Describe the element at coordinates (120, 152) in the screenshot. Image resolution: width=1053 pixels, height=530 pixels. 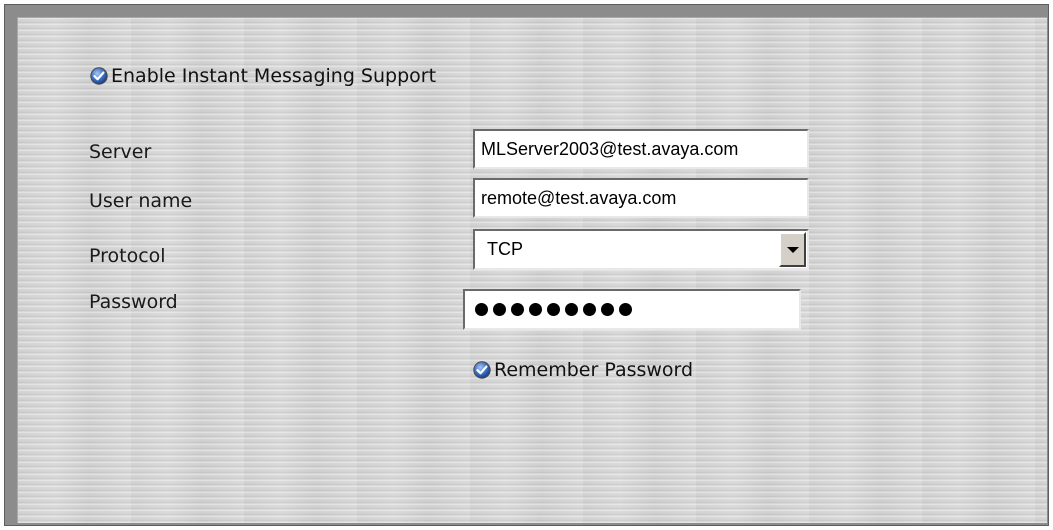
I see `server-label: Server` at that location.